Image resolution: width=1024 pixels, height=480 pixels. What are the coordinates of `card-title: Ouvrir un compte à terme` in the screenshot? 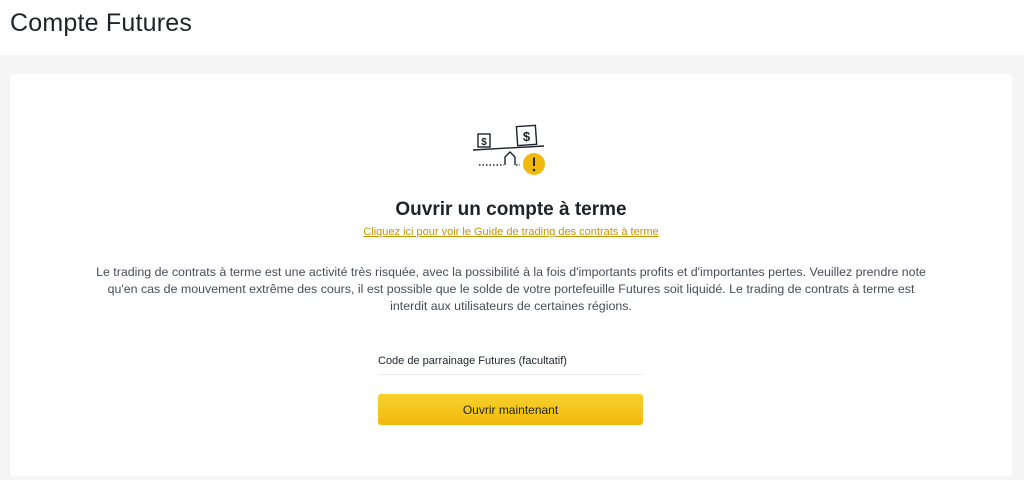 It's located at (511, 209).